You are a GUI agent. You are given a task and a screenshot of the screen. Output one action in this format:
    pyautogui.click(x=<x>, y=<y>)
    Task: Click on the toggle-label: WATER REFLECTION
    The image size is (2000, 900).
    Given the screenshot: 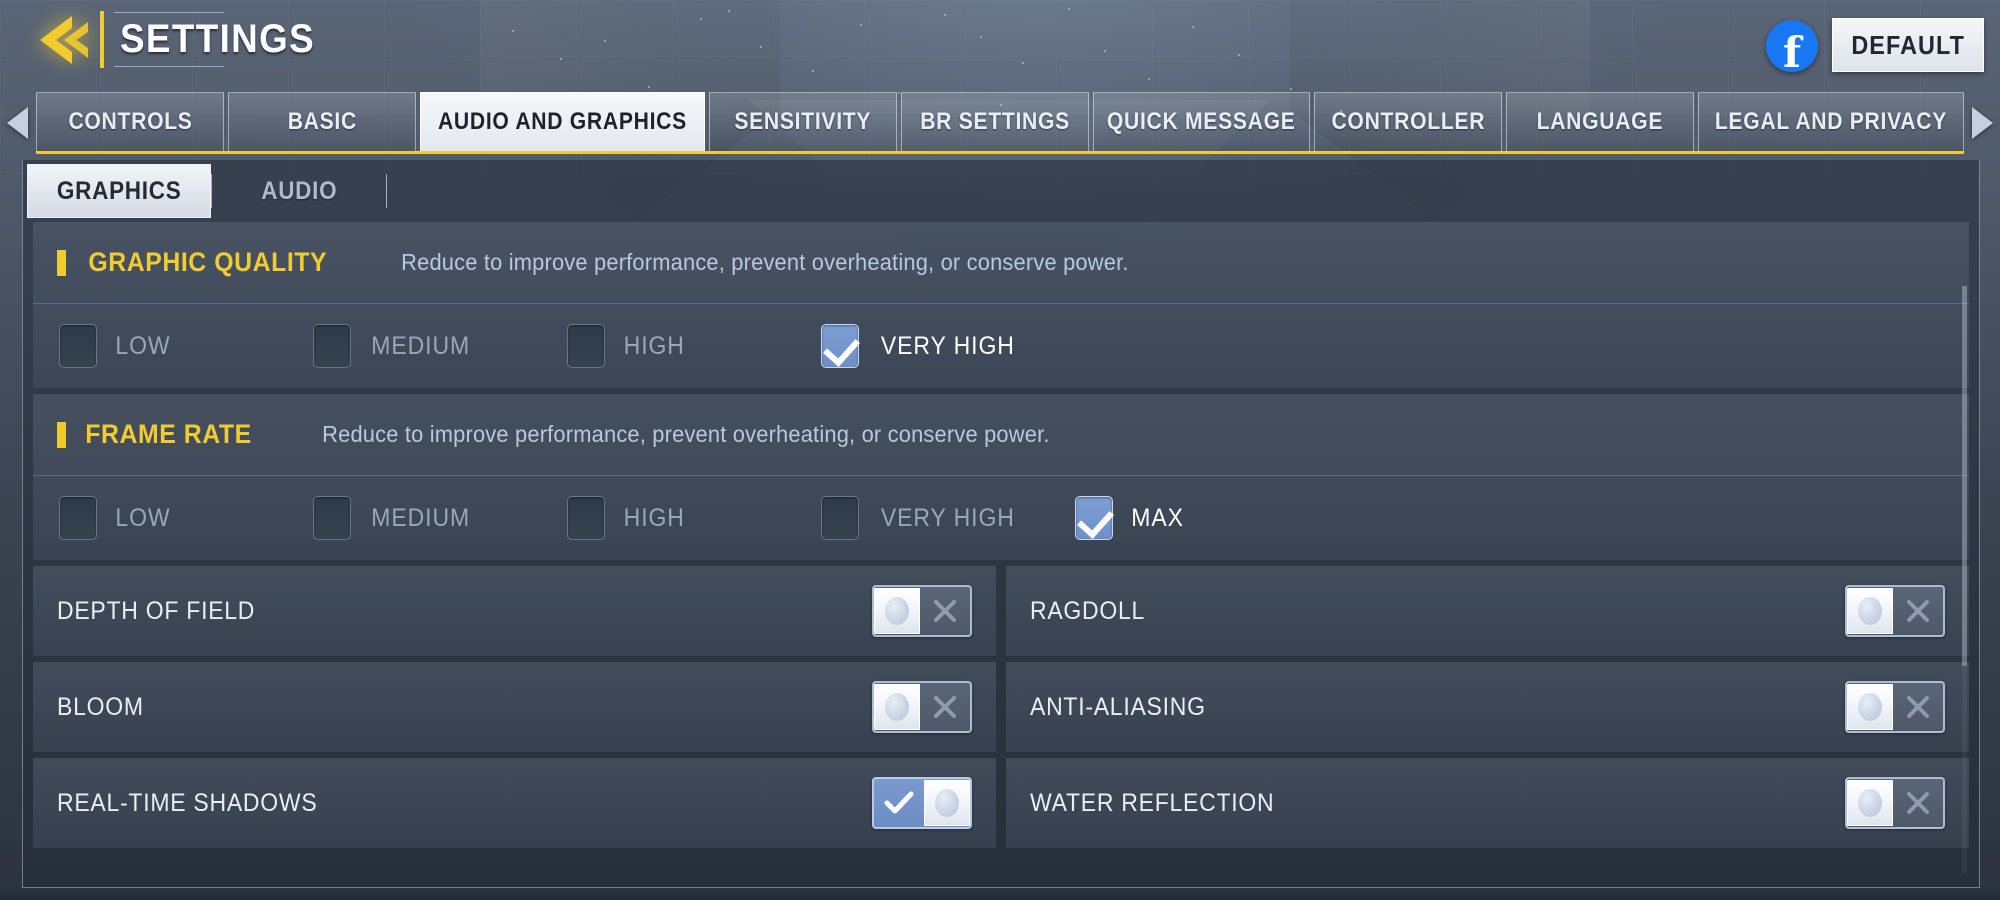 What is the action you would take?
    pyautogui.click(x=1152, y=802)
    